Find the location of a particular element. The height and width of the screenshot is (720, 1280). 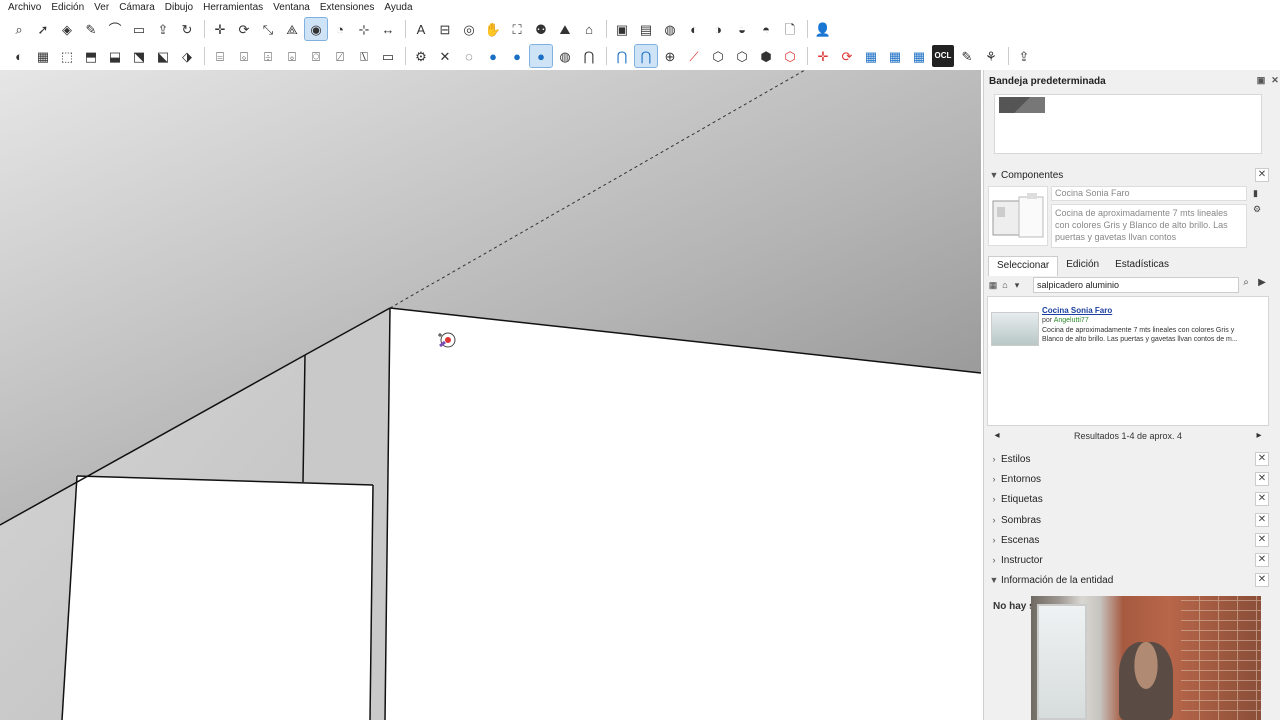

select-icon: ➚ is located at coordinates (43, 29).